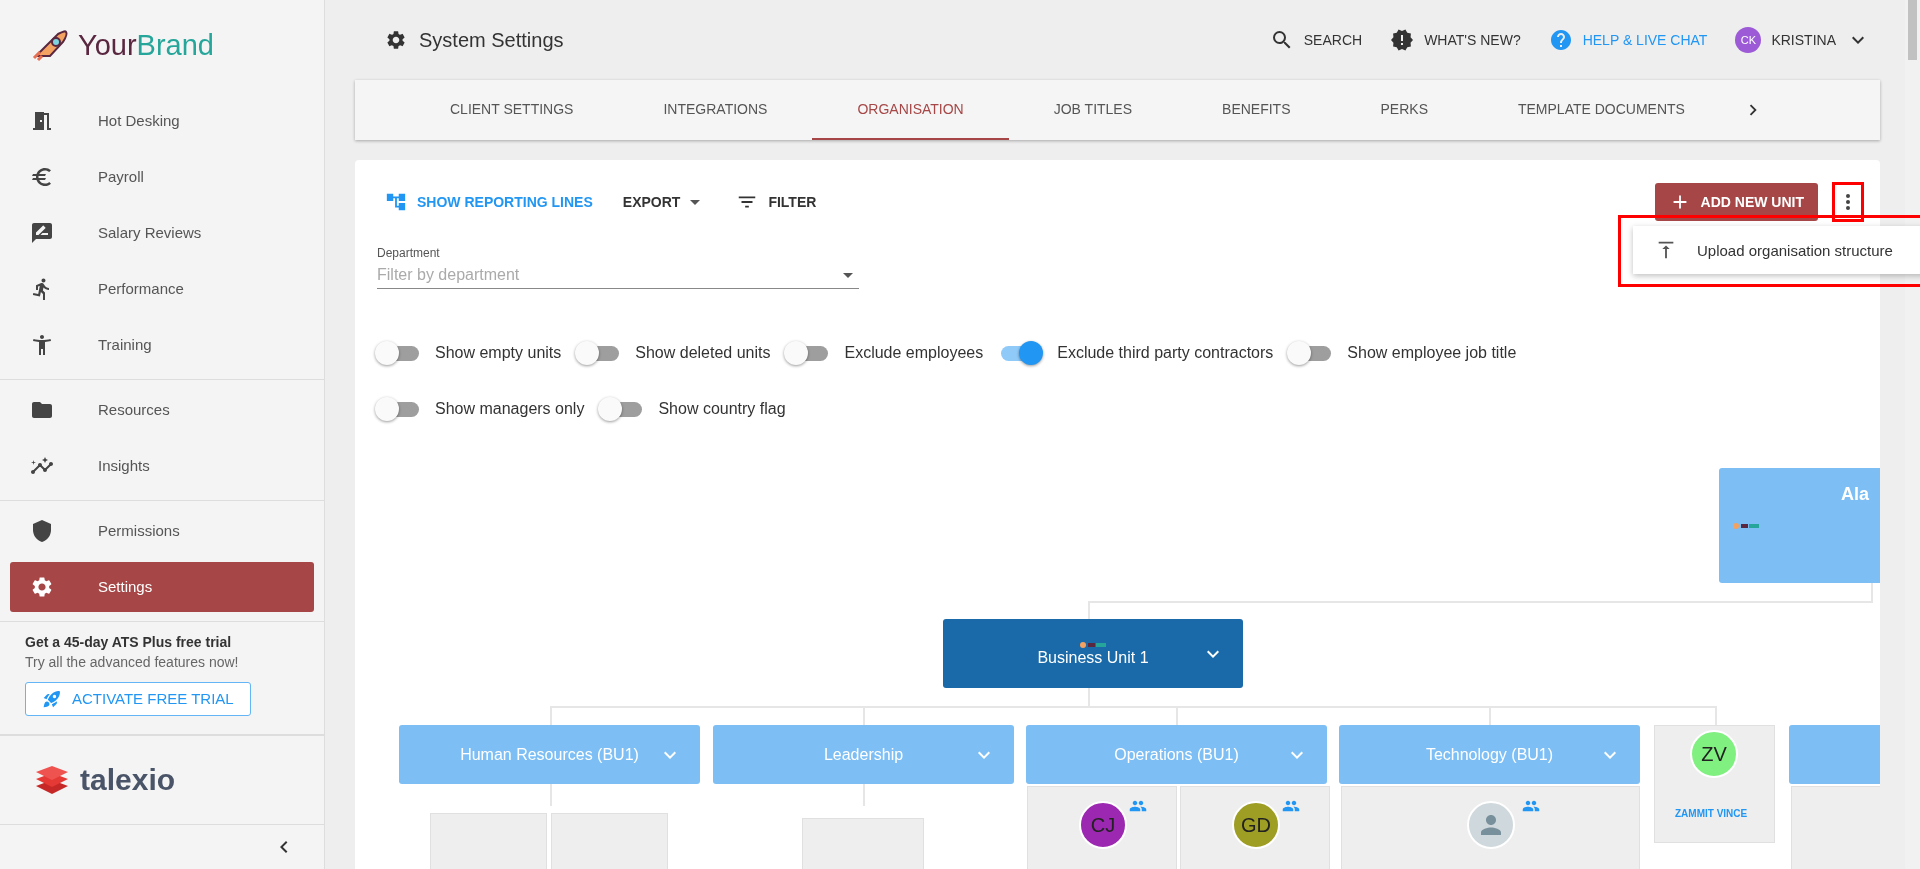 The image size is (1920, 869). I want to click on brand-name: YourBrand, so click(146, 45).